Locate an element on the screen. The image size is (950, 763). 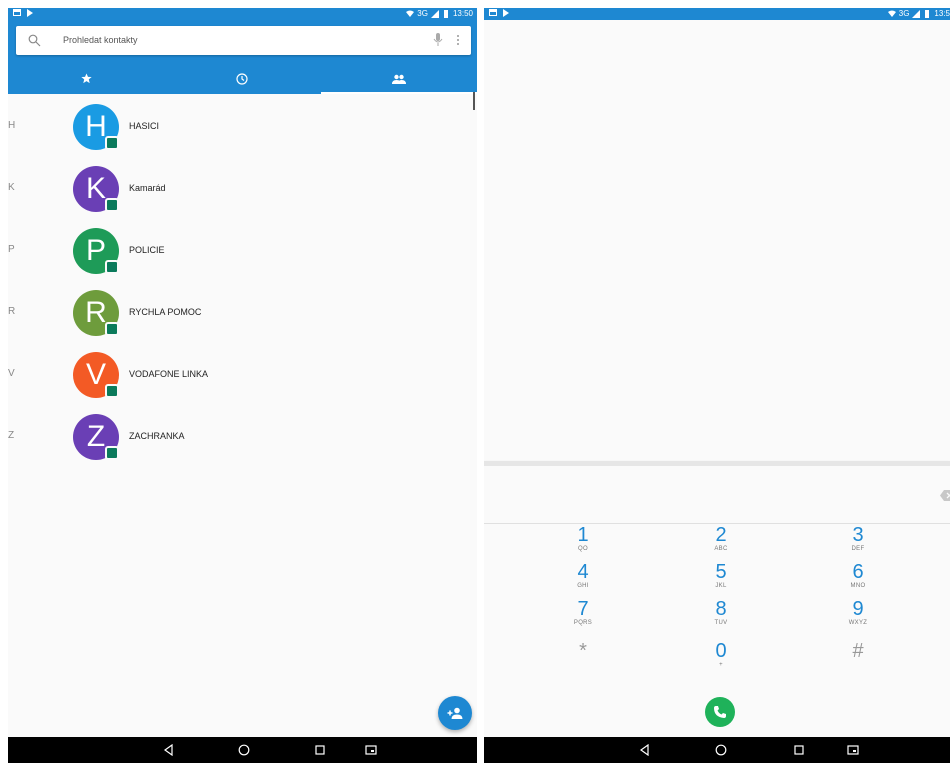
phone-icon is located at coordinates (720, 712).